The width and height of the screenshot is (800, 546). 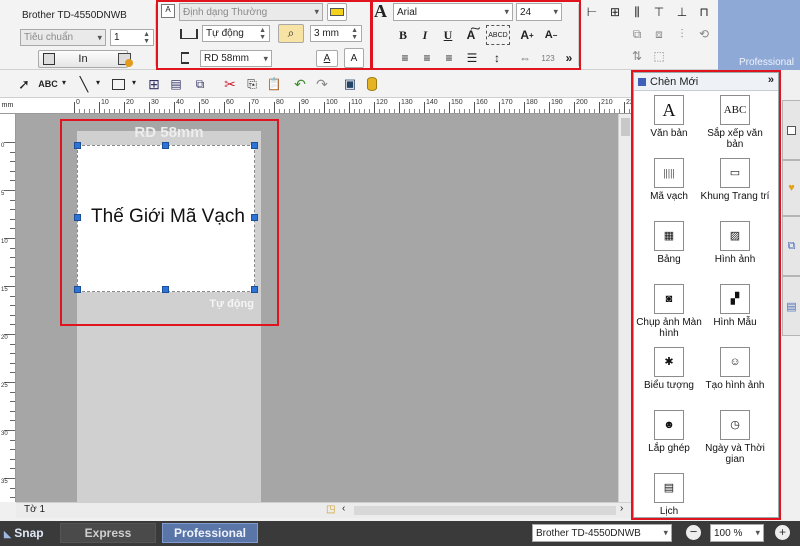 I want to click on more-icon: », so click(x=569, y=58).